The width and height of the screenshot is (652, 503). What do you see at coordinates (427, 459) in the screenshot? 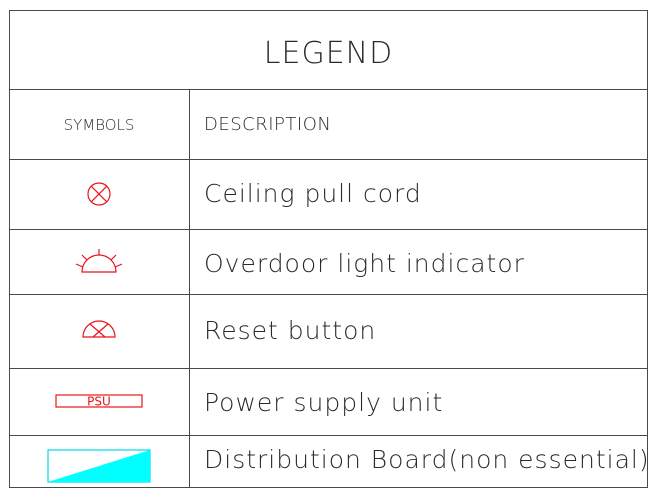
I see `row-description: Distribution Board(non essential)` at bounding box center [427, 459].